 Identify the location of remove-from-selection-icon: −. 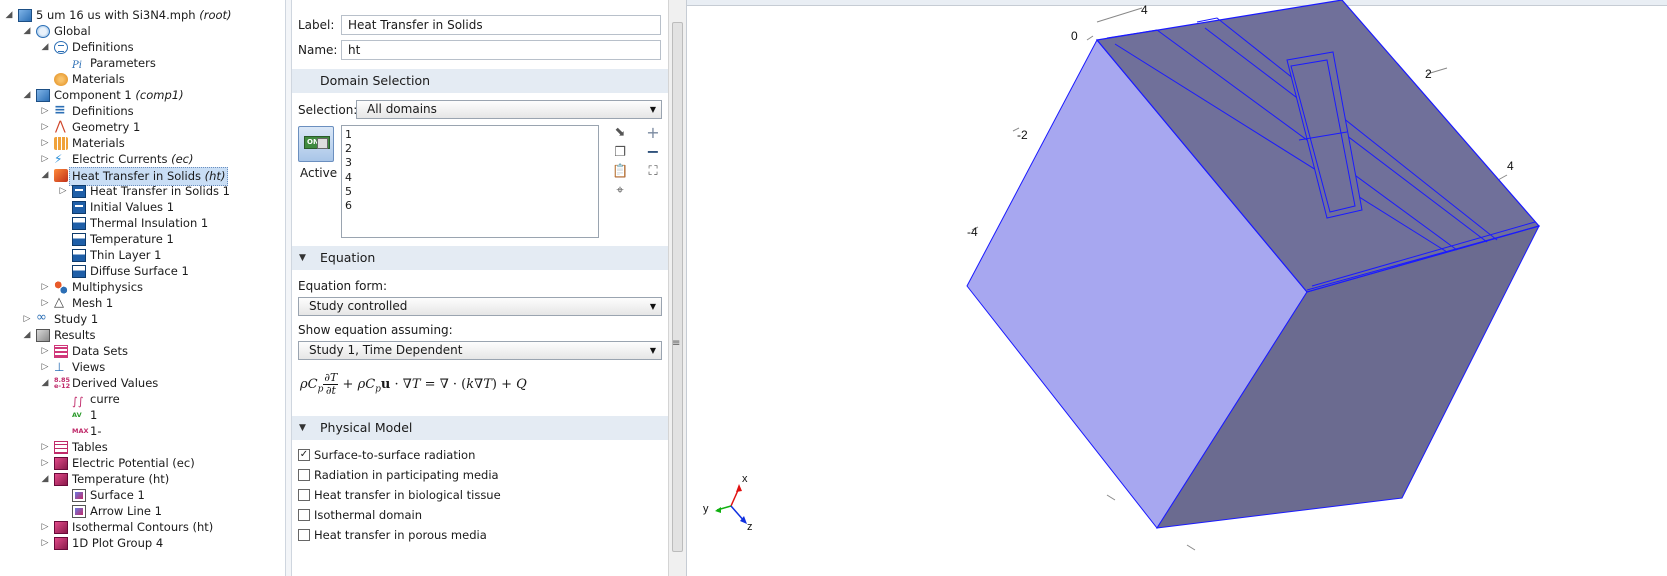
(653, 152).